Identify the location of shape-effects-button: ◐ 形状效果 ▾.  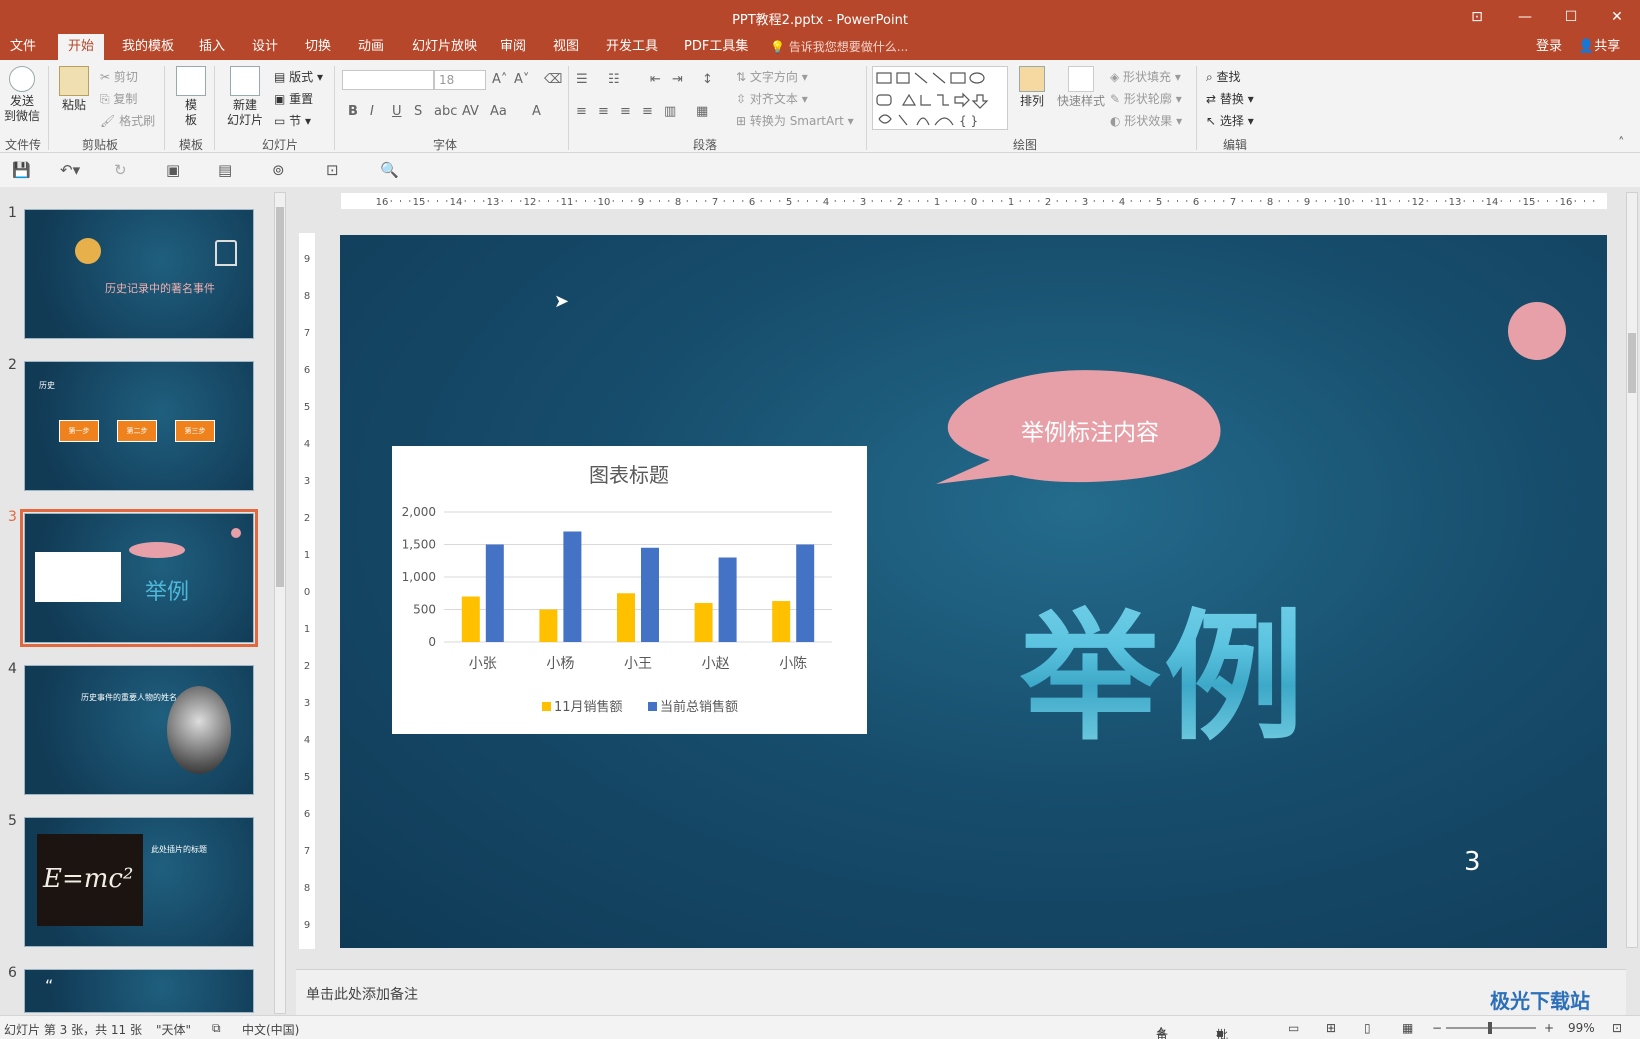
(1146, 120).